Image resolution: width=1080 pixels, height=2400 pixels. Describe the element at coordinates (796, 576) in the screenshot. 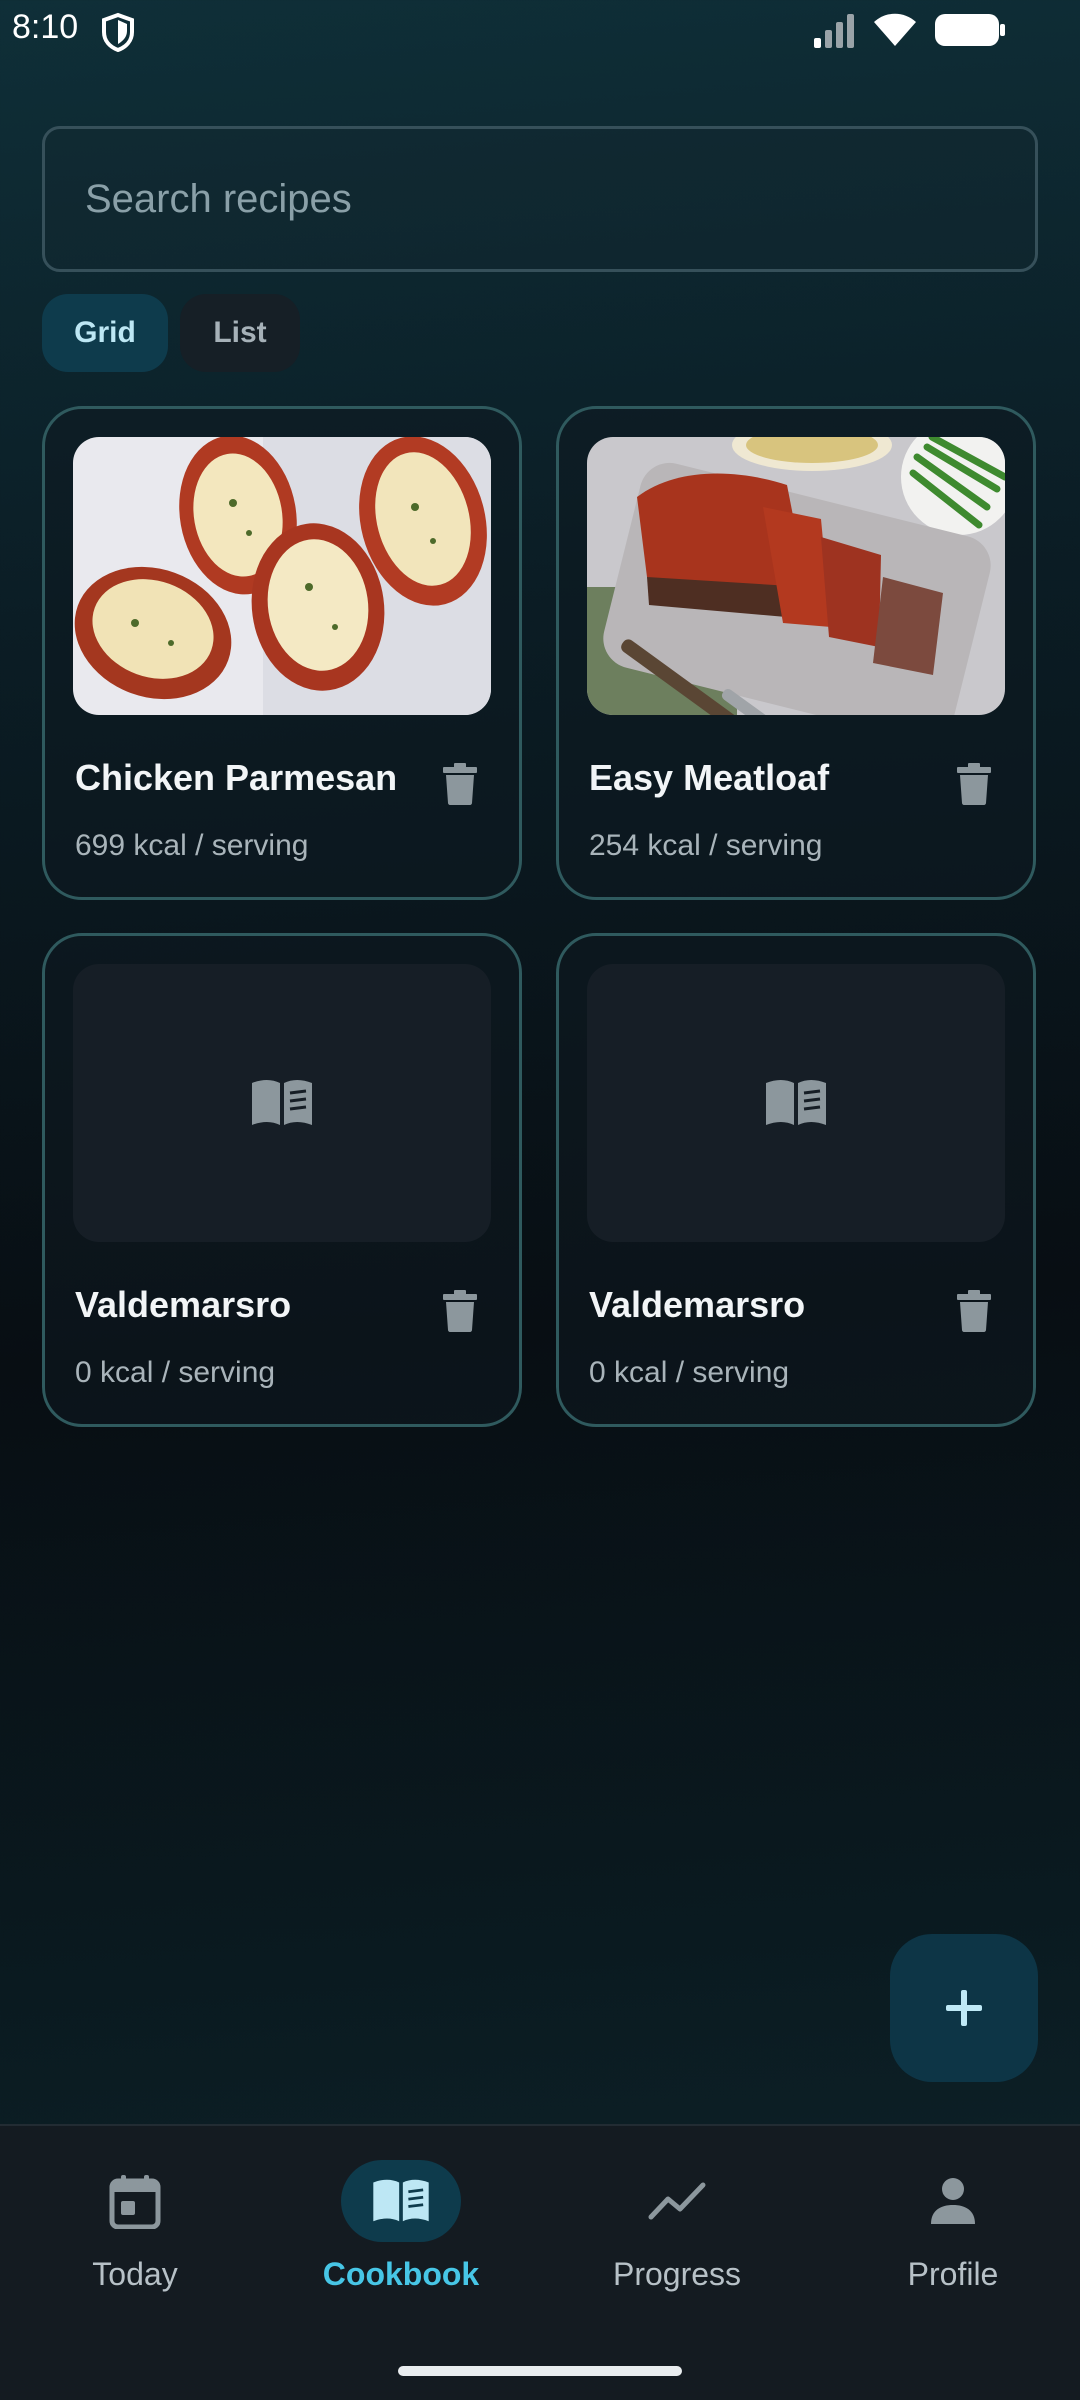

I see `meatloaf-photo` at that location.